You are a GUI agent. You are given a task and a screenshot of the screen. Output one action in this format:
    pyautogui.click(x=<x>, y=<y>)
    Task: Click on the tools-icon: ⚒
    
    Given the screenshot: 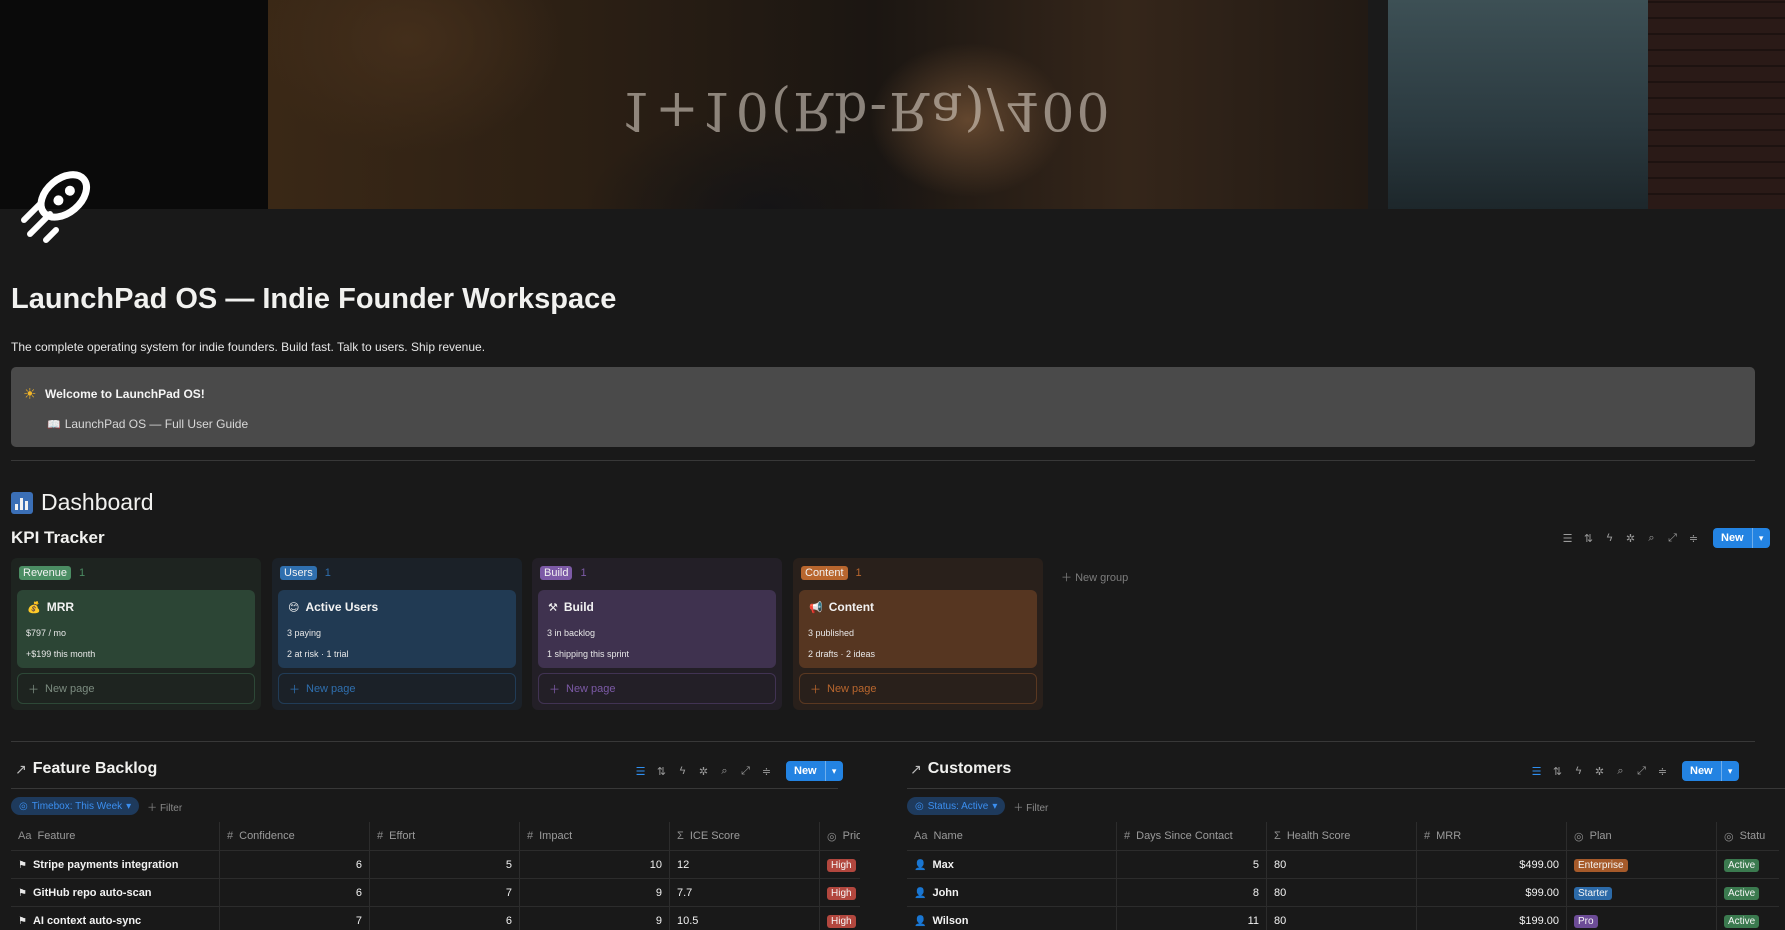 What is the action you would take?
    pyautogui.click(x=553, y=607)
    